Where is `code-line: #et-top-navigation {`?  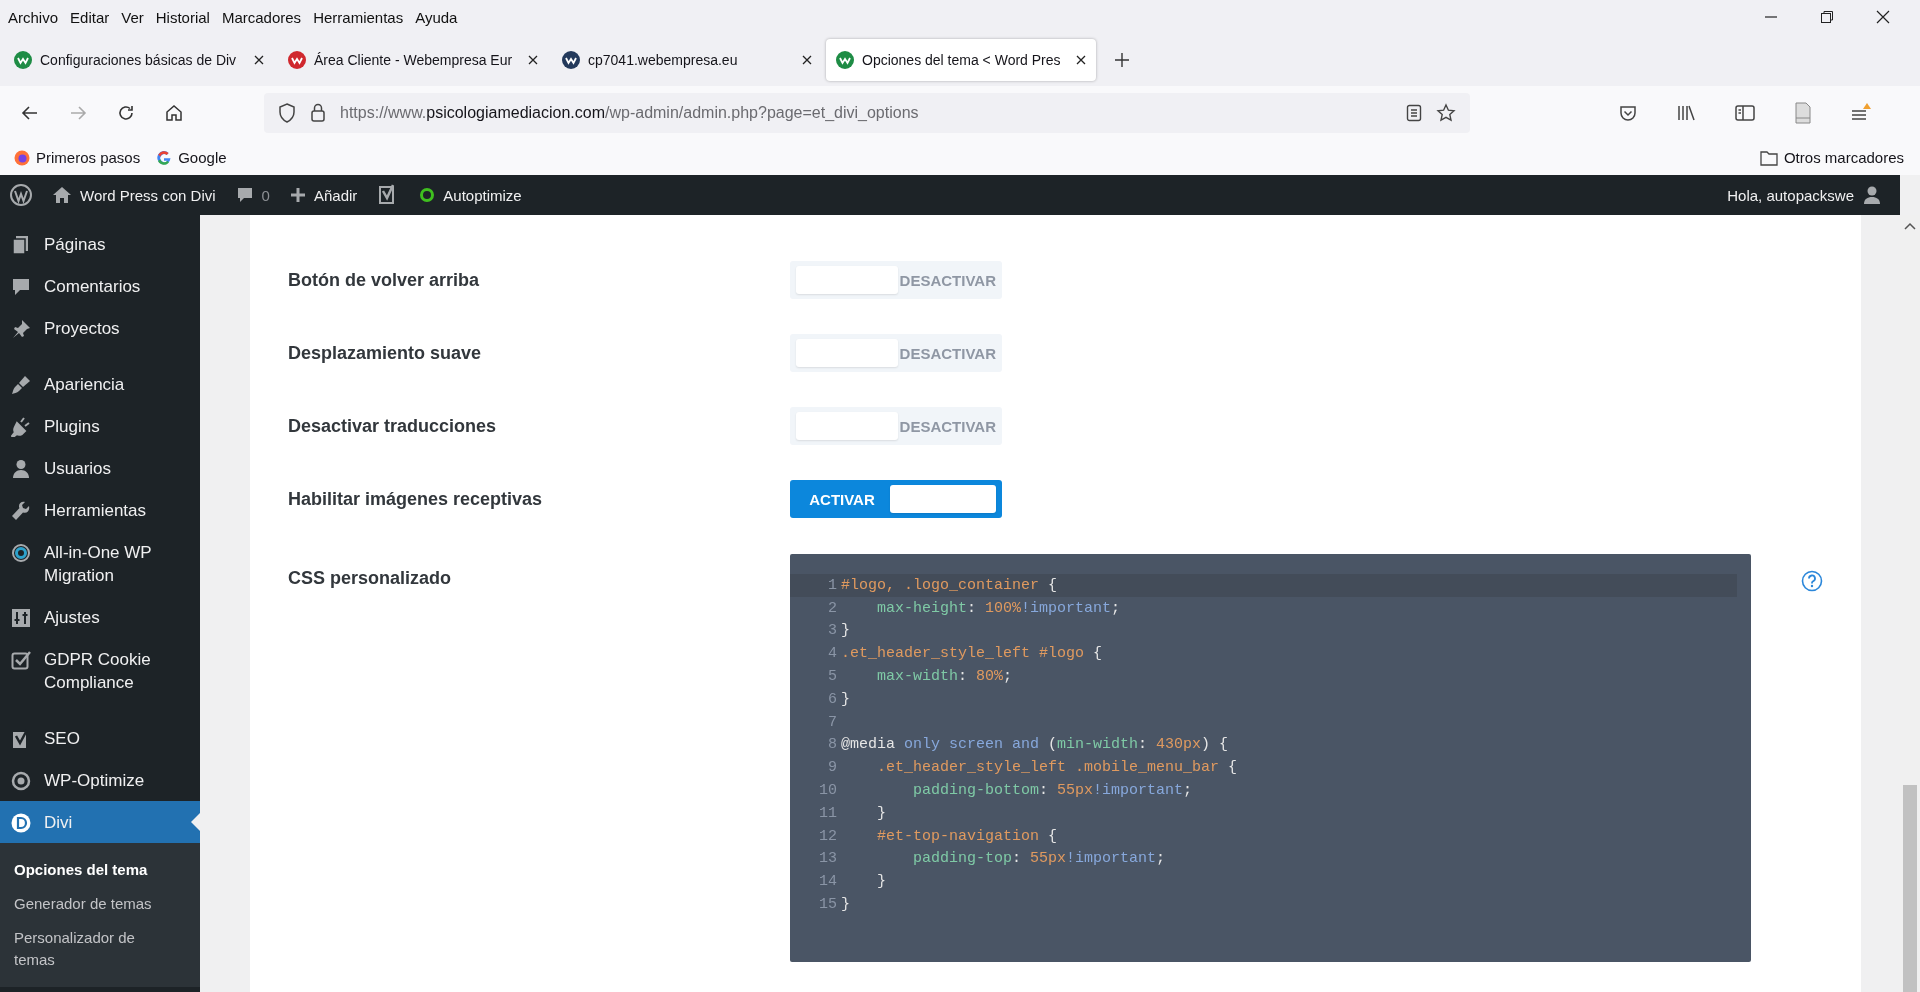 code-line: #et-top-navigation { is located at coordinates (967, 836).